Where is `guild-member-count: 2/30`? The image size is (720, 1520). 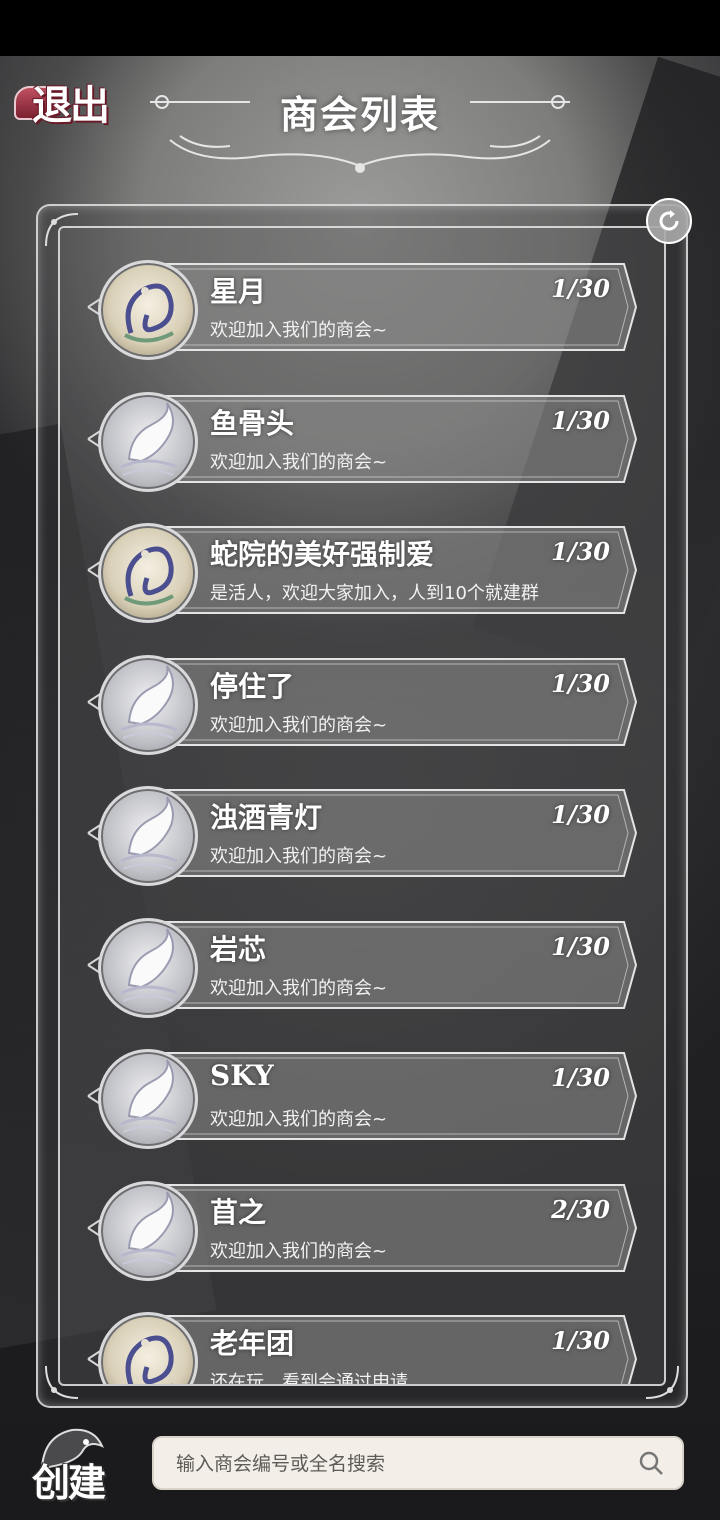 guild-member-count: 2/30 is located at coordinates (580, 1209).